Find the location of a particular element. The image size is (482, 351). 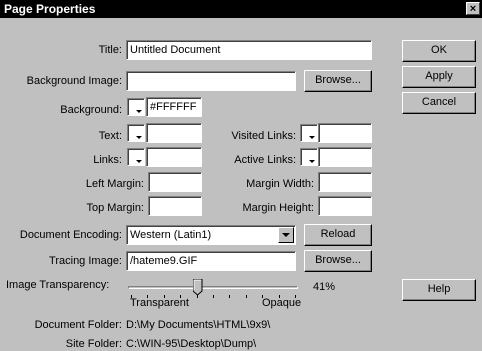

close-button: × is located at coordinates (473, 8).